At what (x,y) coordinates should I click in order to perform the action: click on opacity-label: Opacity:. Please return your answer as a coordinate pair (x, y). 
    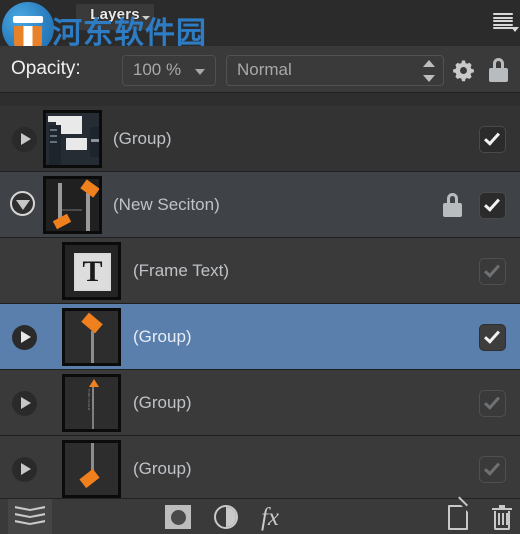
    Looking at the image, I should click on (46, 68).